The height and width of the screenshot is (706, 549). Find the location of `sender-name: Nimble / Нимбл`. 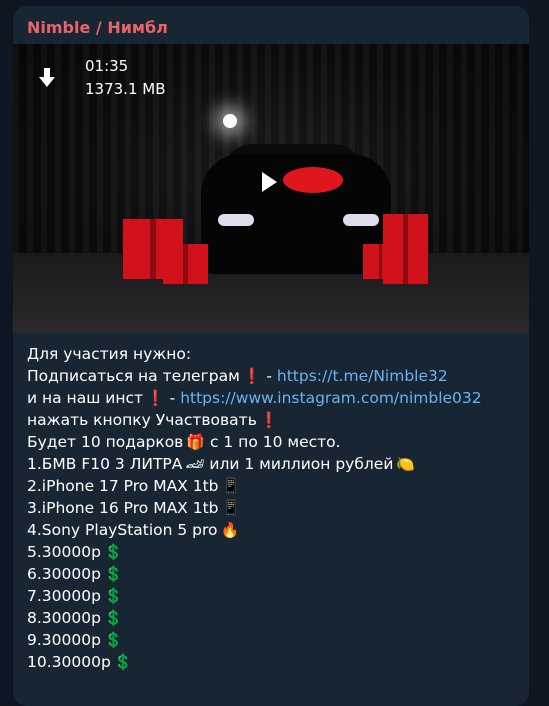

sender-name: Nimble / Нимбл is located at coordinates (97, 27).